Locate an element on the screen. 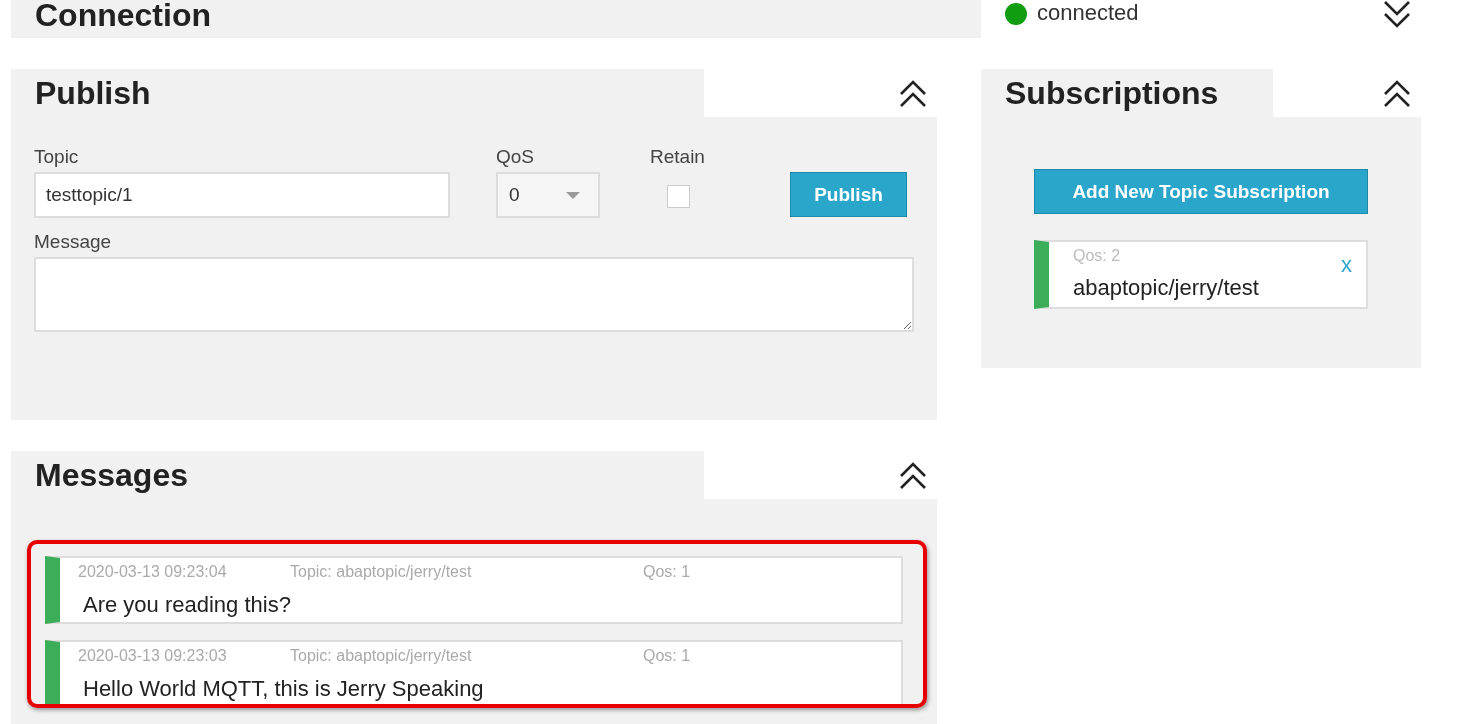 The height and width of the screenshot is (724, 1460). caret-icon is located at coordinates (573, 195).